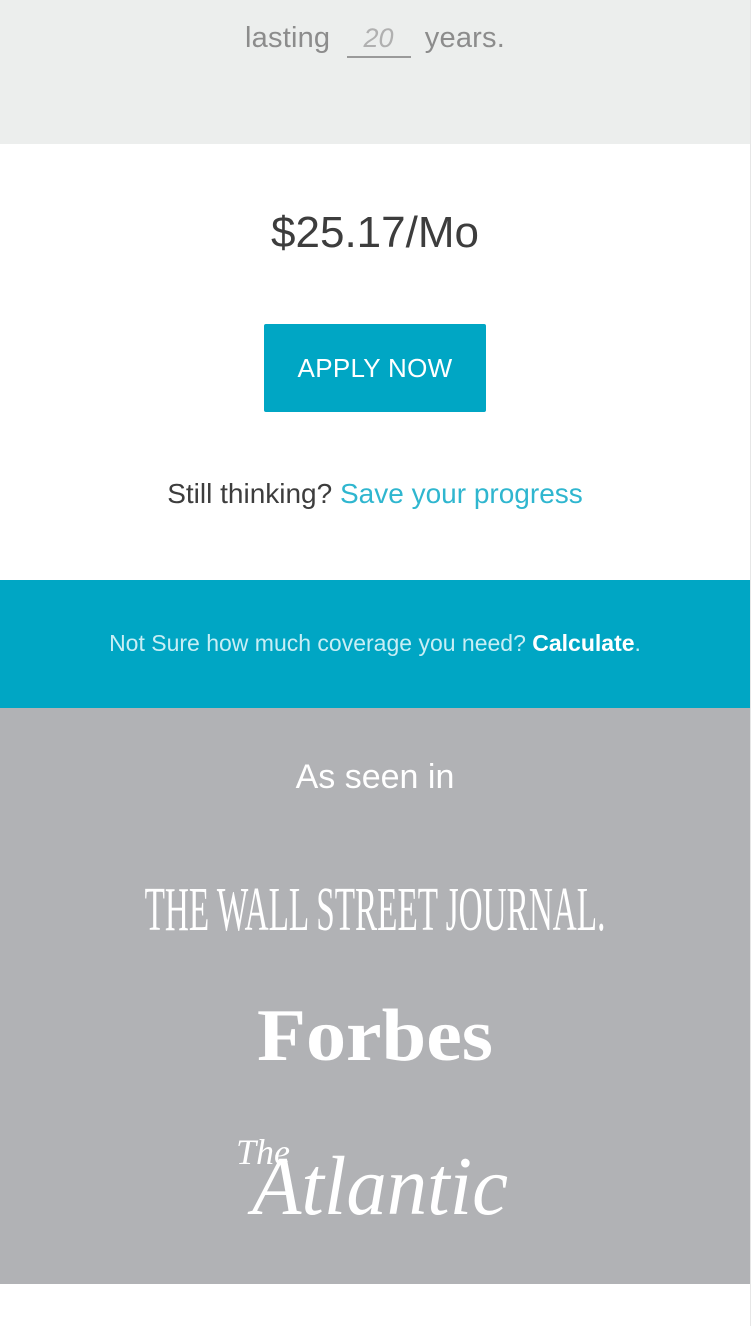  Describe the element at coordinates (752, 663) in the screenshot. I see `scrollbar-track` at that location.